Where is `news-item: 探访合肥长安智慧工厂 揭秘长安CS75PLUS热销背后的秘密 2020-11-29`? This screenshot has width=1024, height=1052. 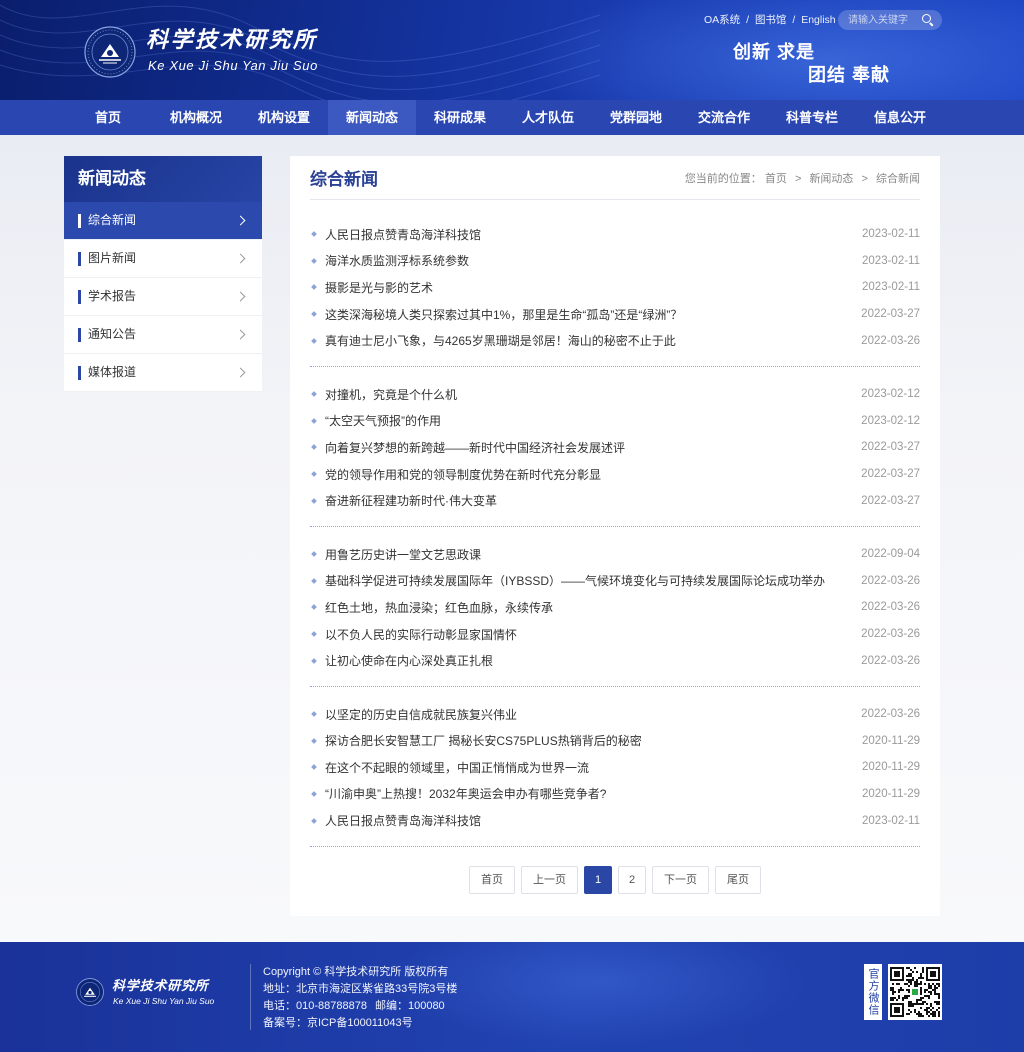 news-item: 探访合肥长安智慧工厂 揭秘长安CS75PLUS热销背后的秘密 2020-11-29 is located at coordinates (615, 741).